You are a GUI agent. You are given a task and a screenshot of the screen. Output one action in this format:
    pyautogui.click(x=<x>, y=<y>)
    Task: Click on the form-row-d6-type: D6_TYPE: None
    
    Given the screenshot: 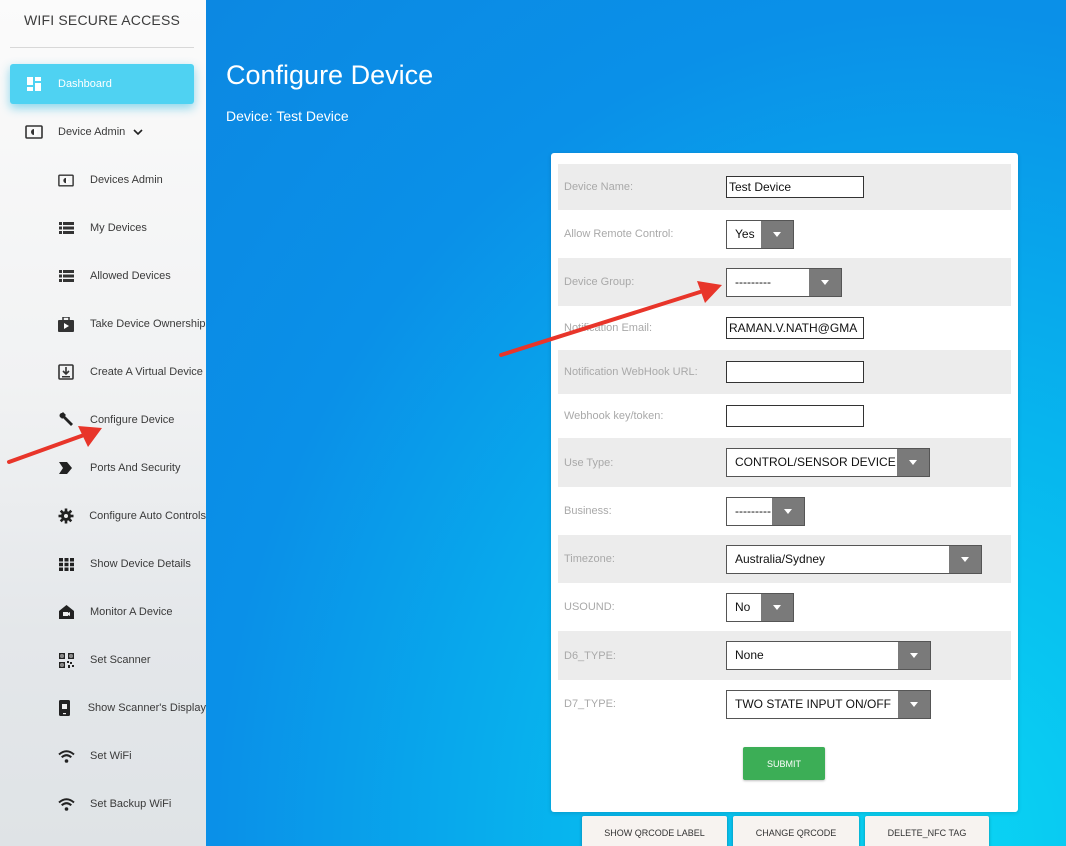 What is the action you would take?
    pyautogui.click(x=784, y=655)
    